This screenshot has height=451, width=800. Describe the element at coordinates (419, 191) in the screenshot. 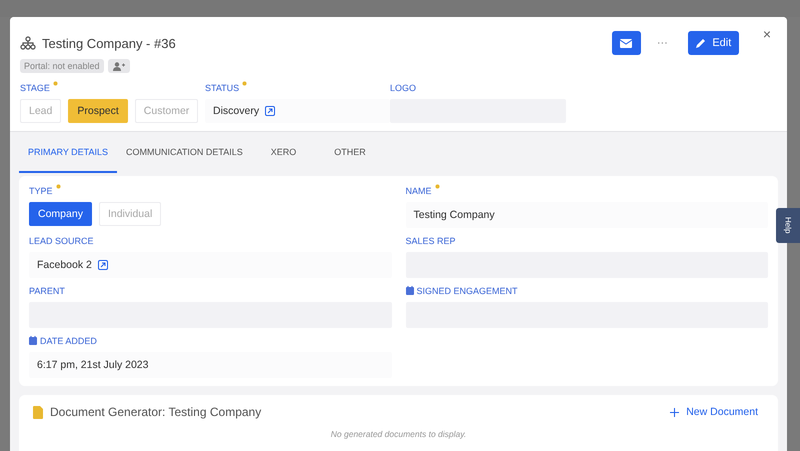

I see `field-label: NAME` at that location.